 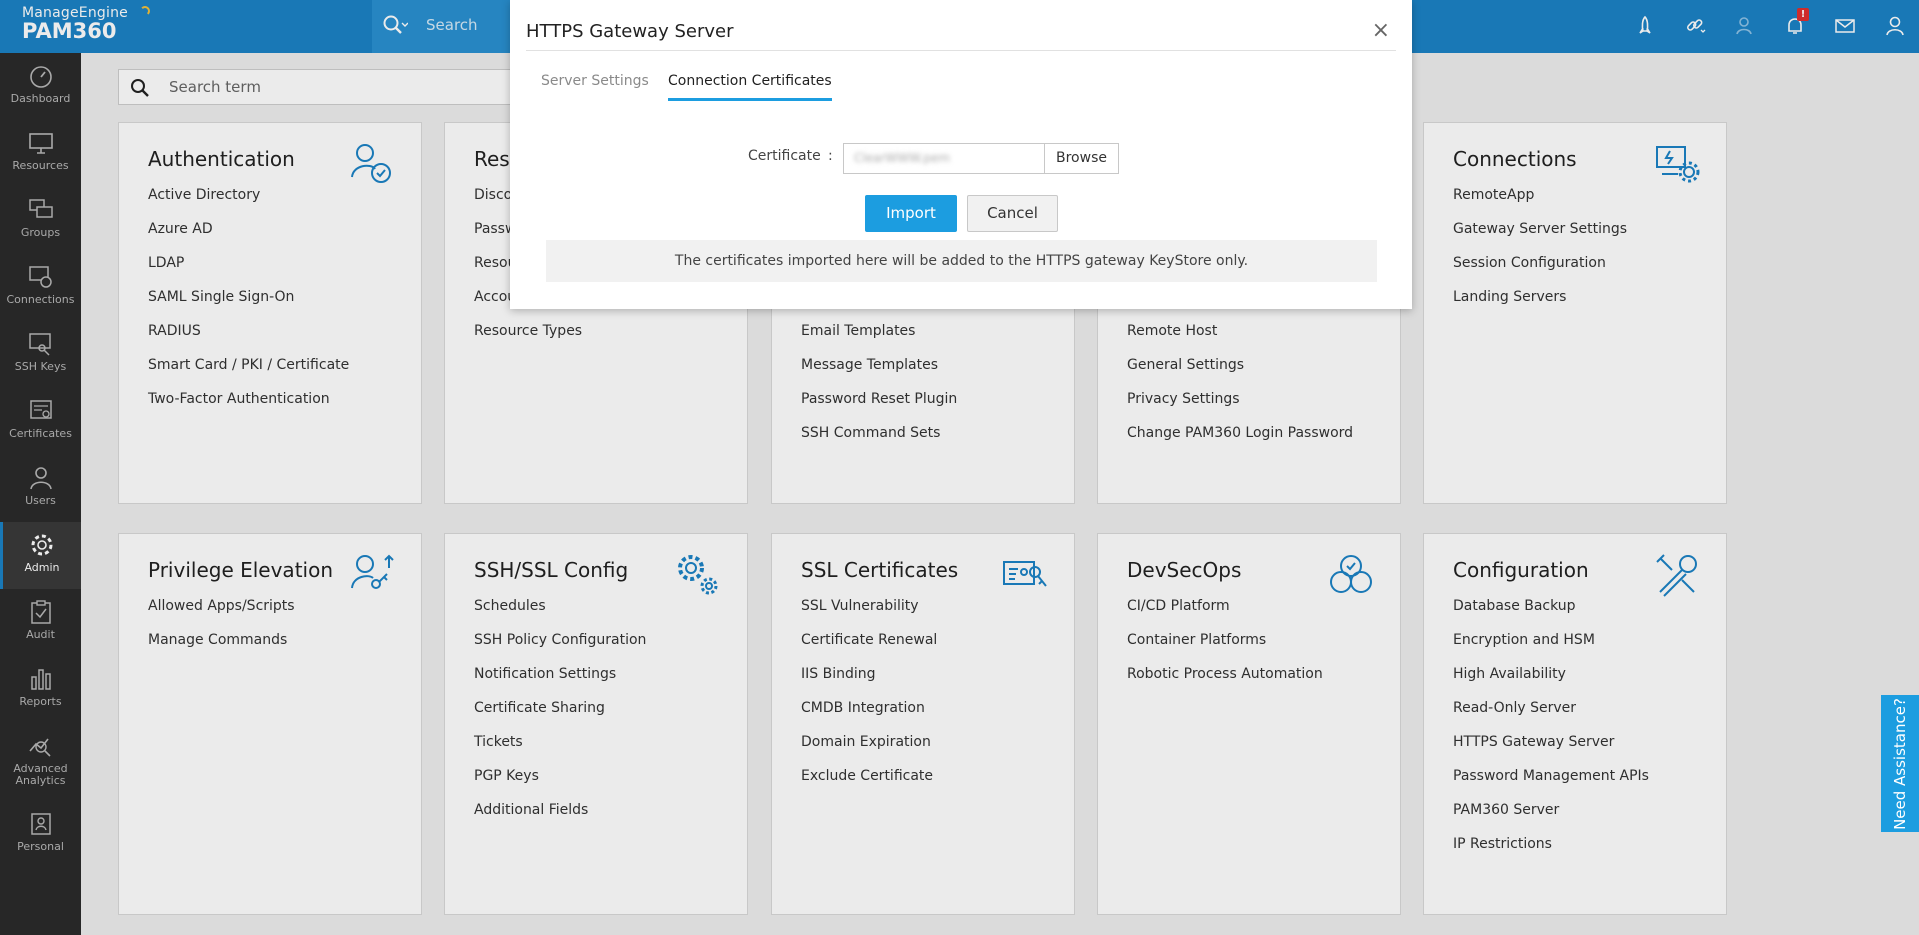 What do you see at coordinates (1012, 213) in the screenshot?
I see `cancel-button: Cancel` at bounding box center [1012, 213].